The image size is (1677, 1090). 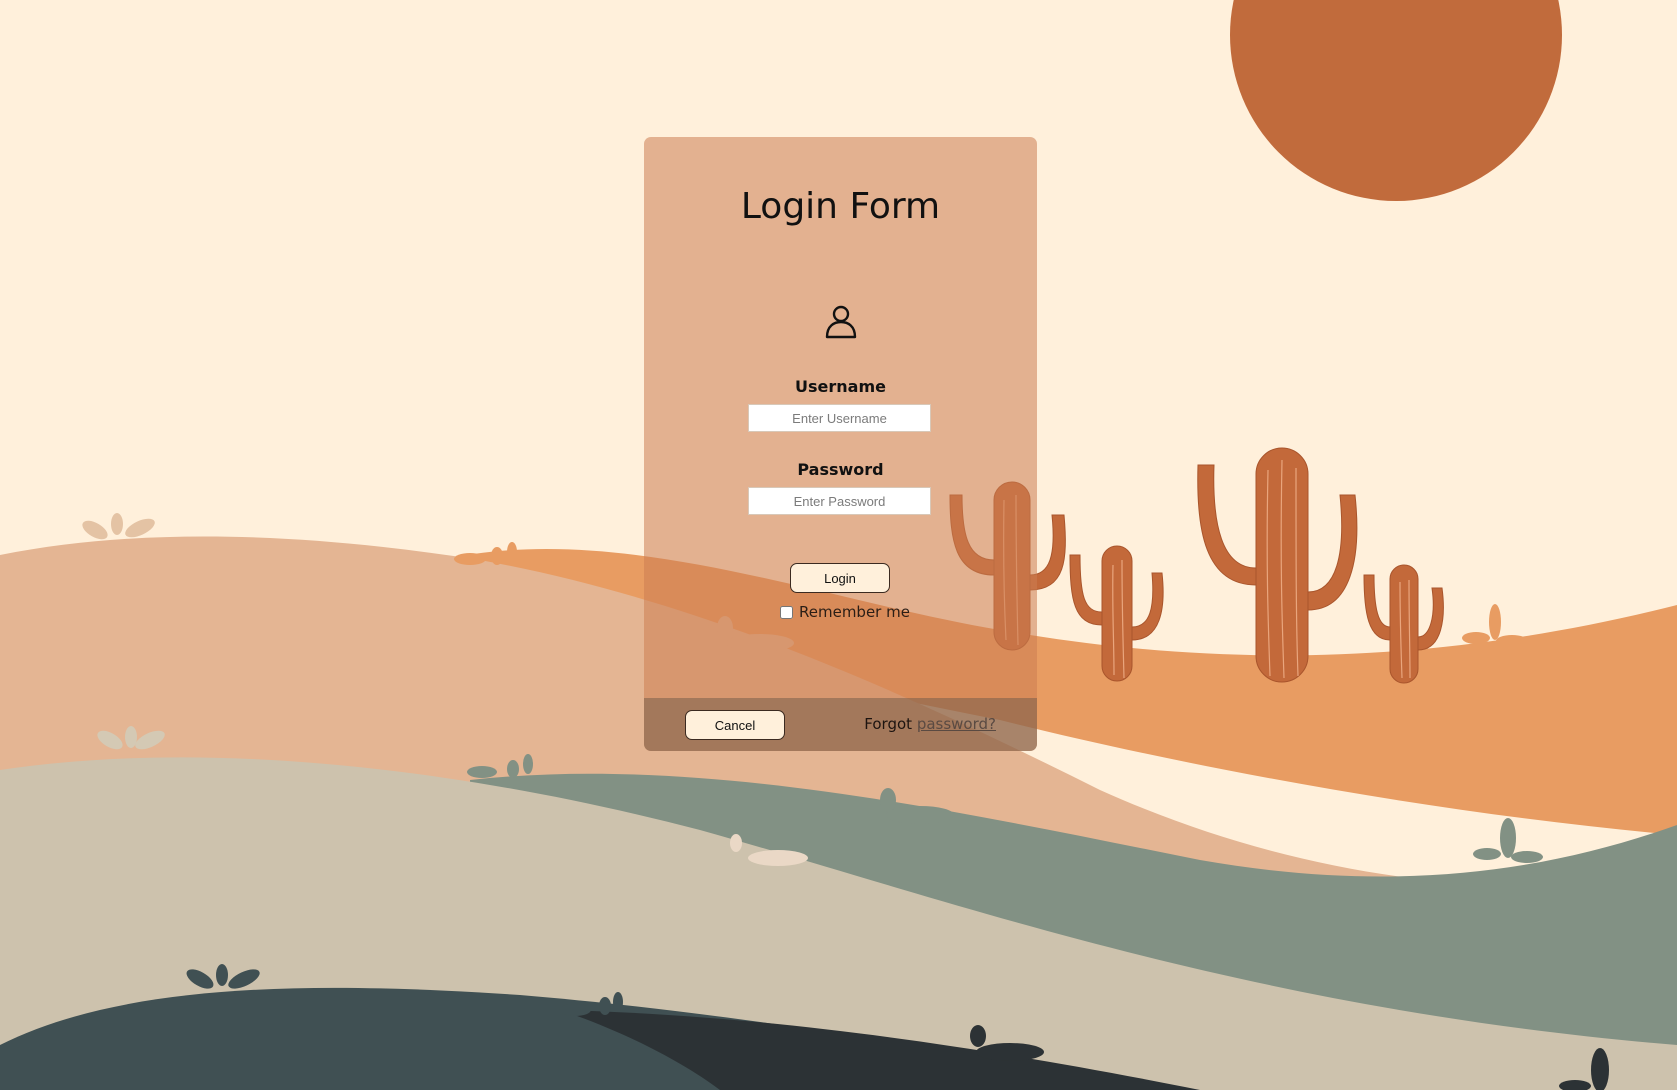 What do you see at coordinates (956, 724) in the screenshot?
I see `forgot-password-link: password?` at bounding box center [956, 724].